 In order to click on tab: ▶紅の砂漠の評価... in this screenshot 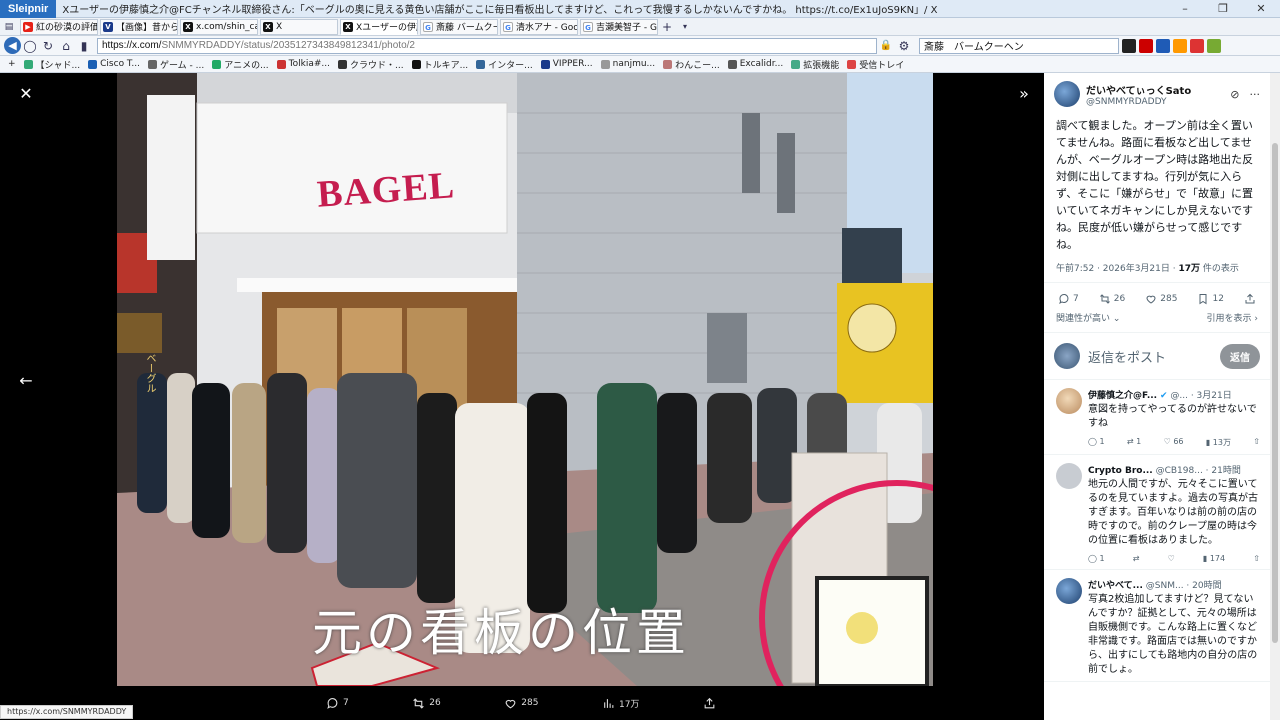, I will do `click(59, 26)`.